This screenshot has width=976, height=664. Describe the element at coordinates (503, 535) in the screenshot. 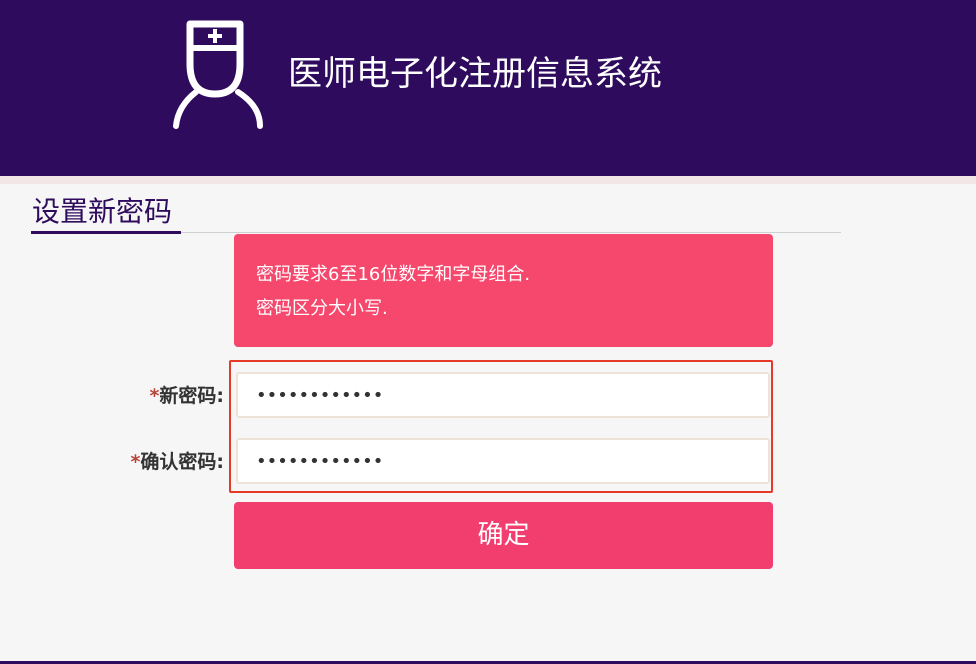

I see `confirm-button: 确定` at that location.